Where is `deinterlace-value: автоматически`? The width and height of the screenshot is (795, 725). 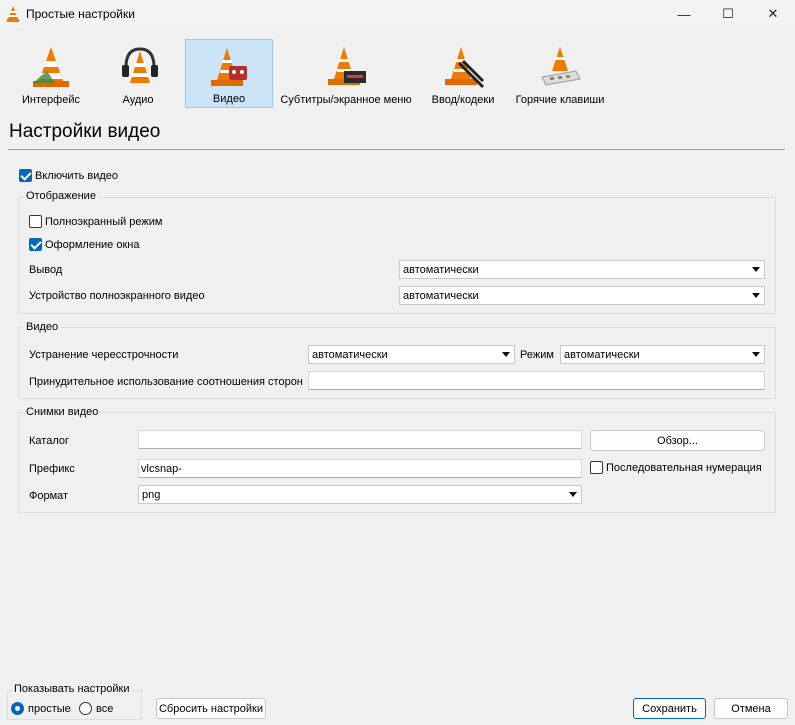
deinterlace-value: автоматически is located at coordinates (350, 355).